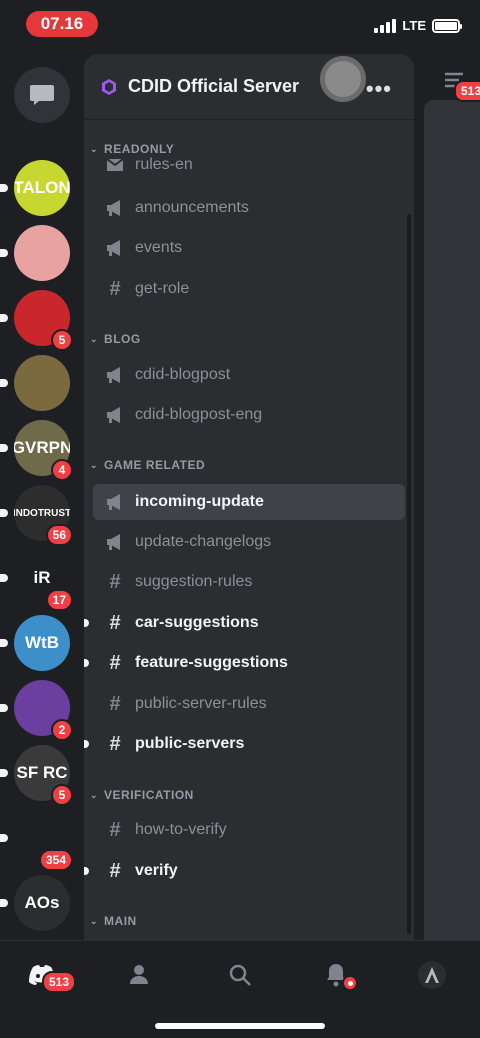 This screenshot has width=480, height=1038. Describe the element at coordinates (36, 580) in the screenshot. I see `server-icon: iR 17` at that location.